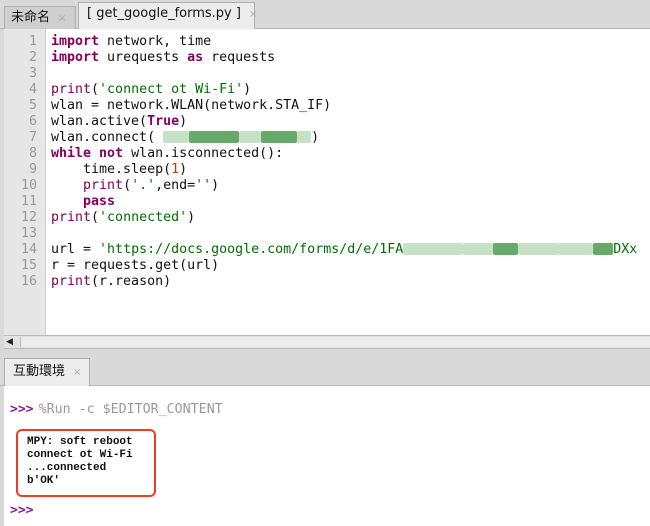 The width and height of the screenshot is (650, 526). I want to click on horizontal-scrollbar: ◀, so click(327, 342).